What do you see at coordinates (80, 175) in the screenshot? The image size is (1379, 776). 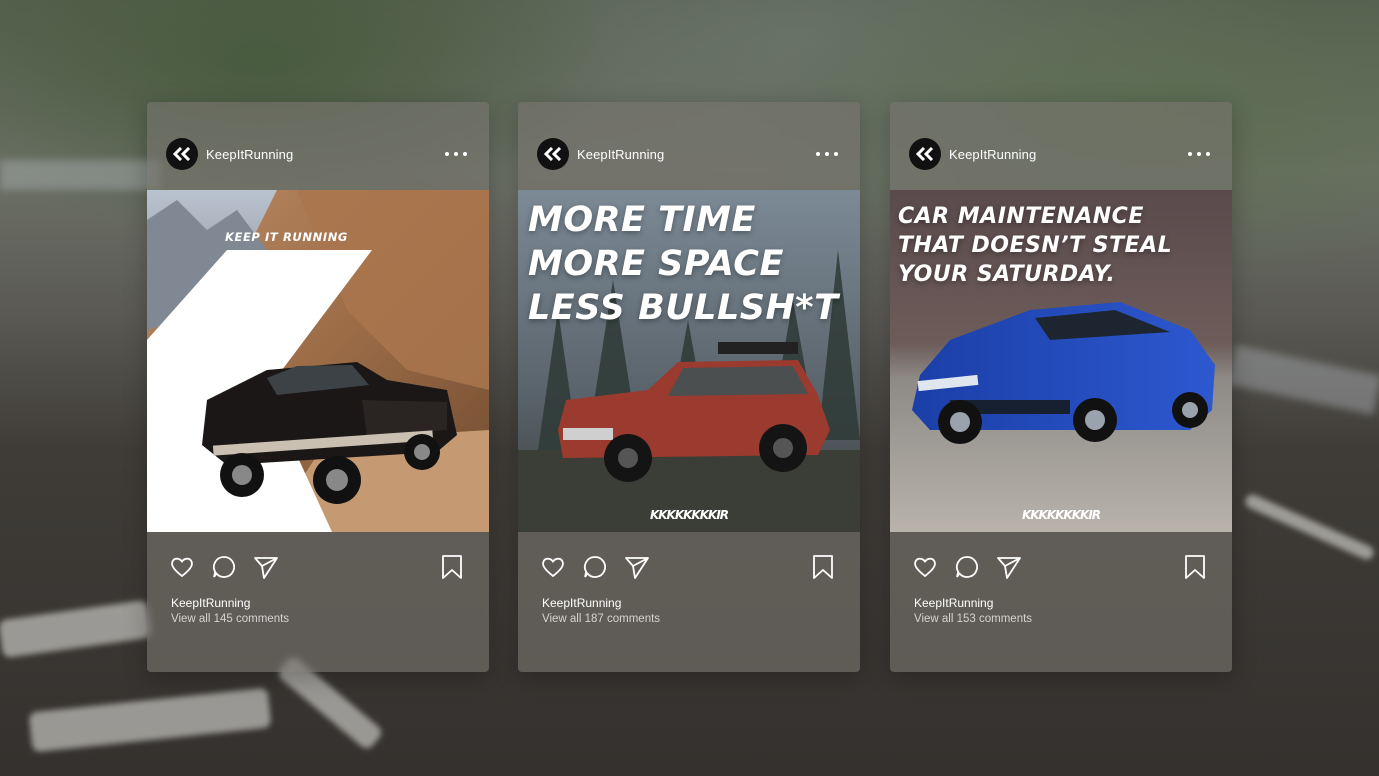 I see `guardrail-left` at bounding box center [80, 175].